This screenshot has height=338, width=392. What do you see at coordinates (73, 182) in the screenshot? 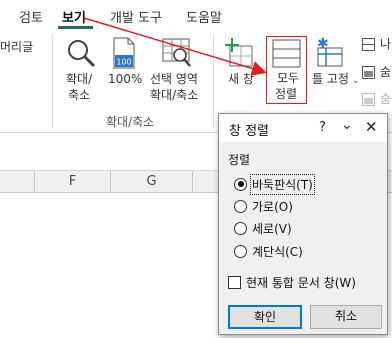
I see `column-header-f: F` at bounding box center [73, 182].